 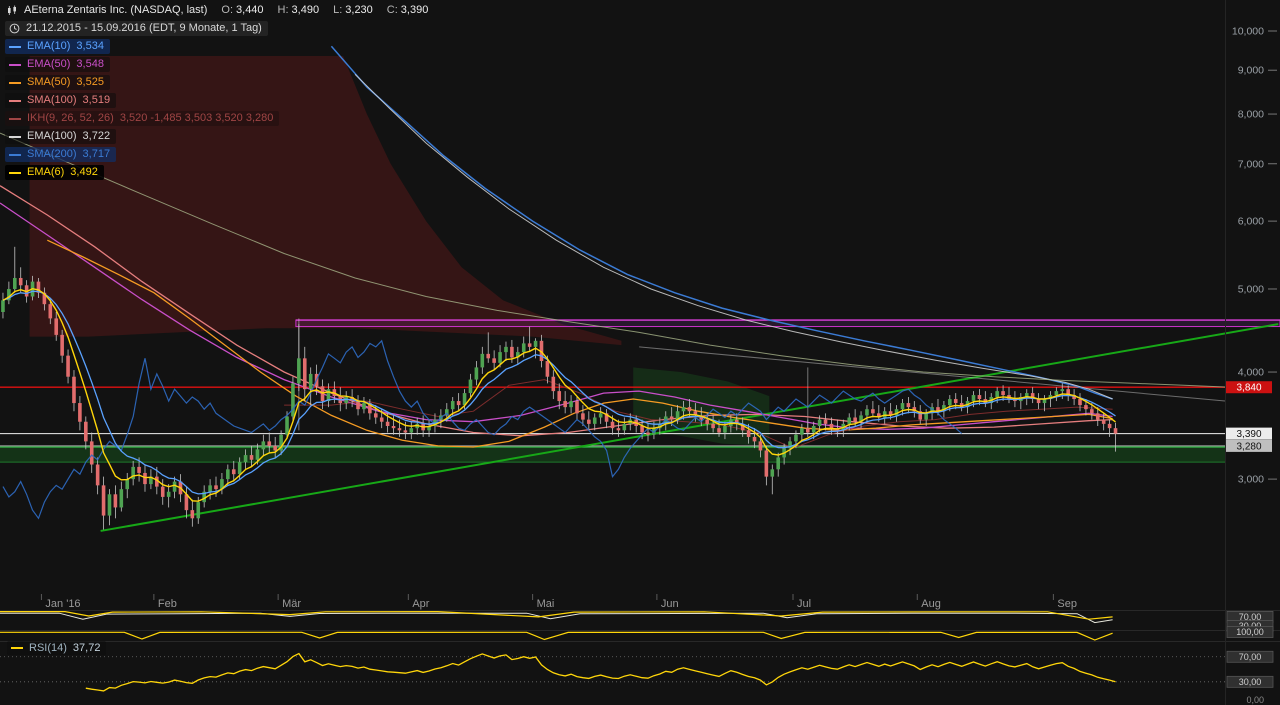 What do you see at coordinates (49, 46) in the screenshot?
I see `indicator-name: EMA(10)` at bounding box center [49, 46].